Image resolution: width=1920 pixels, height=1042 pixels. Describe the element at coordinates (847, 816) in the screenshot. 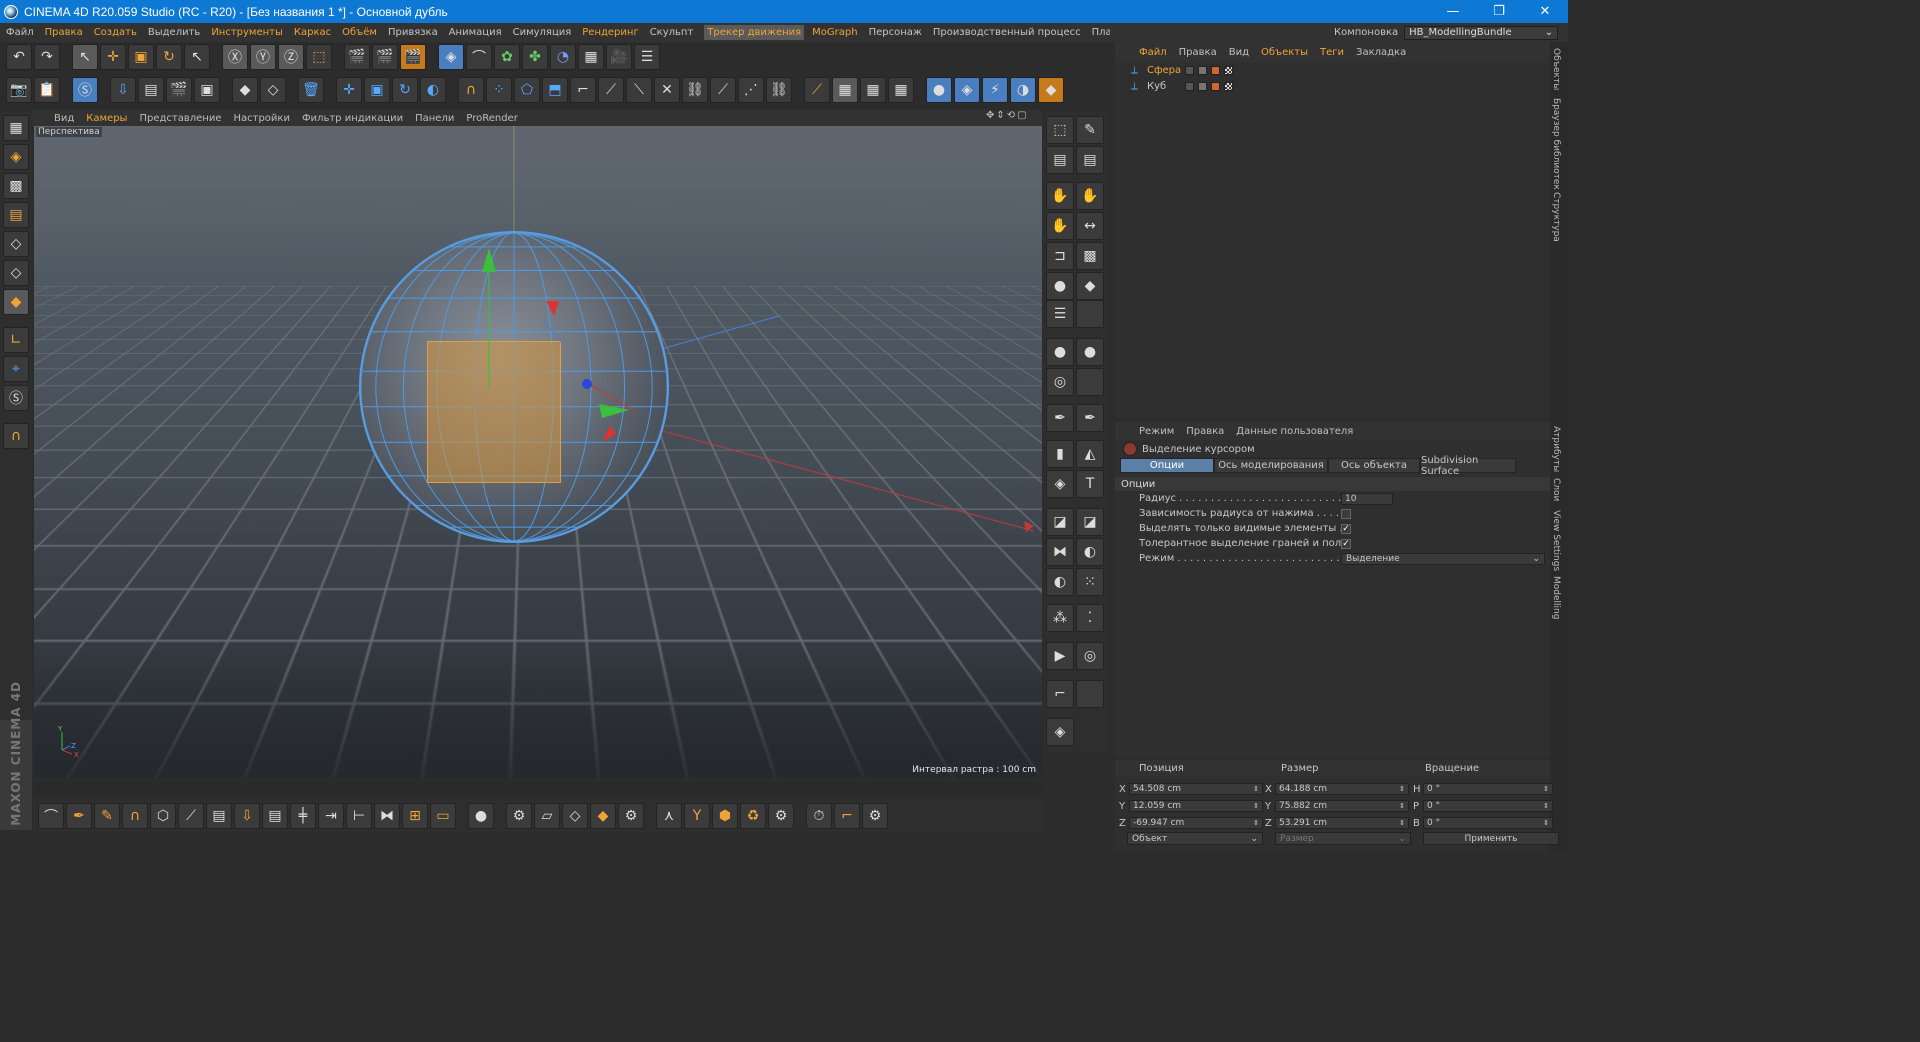

I see `counter-icon: ⌐` at that location.